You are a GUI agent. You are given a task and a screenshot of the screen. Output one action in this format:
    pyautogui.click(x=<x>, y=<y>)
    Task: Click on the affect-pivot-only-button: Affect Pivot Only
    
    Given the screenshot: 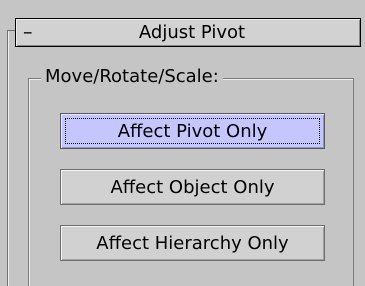 What is the action you would take?
    pyautogui.click(x=192, y=131)
    